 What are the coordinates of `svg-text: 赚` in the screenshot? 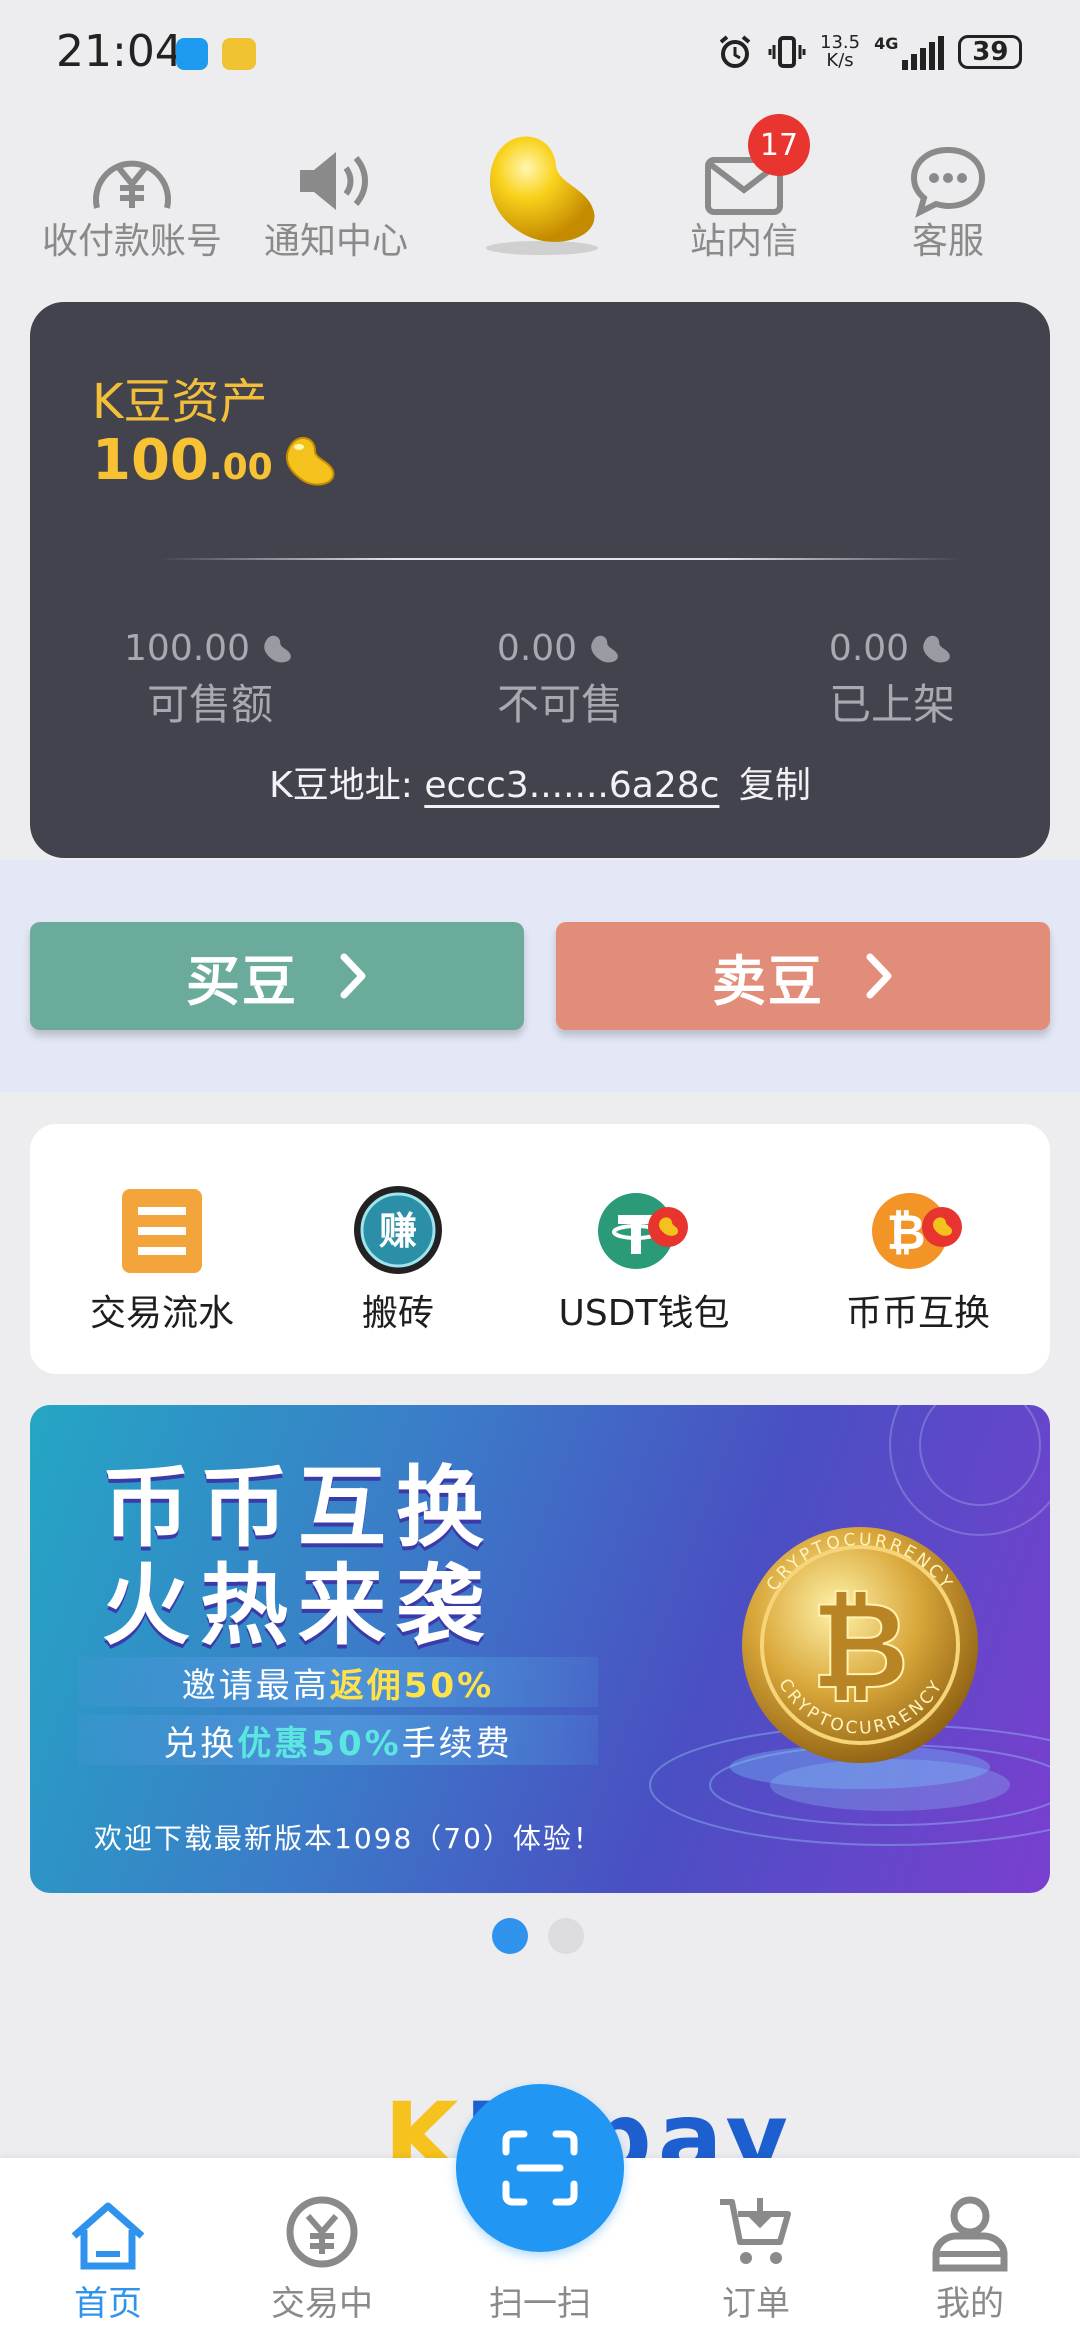 It's located at (398, 1231).